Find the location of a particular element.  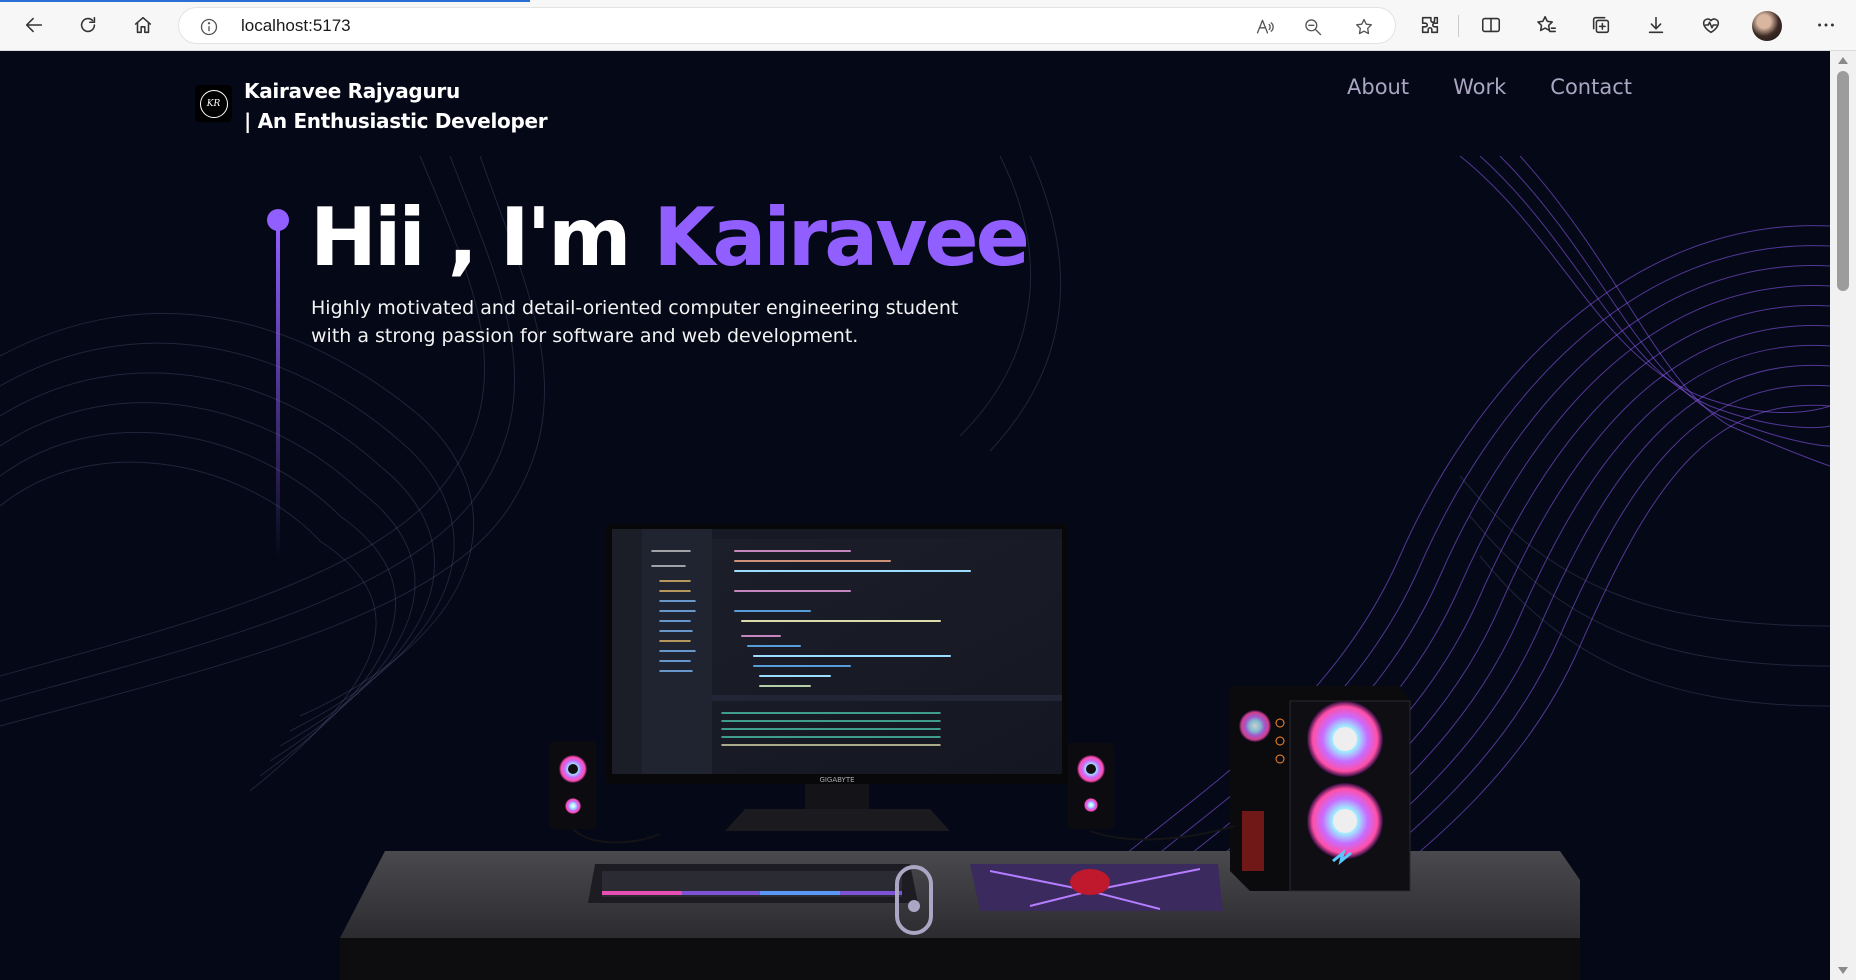

page-scrollbar is located at coordinates (1843, 515).